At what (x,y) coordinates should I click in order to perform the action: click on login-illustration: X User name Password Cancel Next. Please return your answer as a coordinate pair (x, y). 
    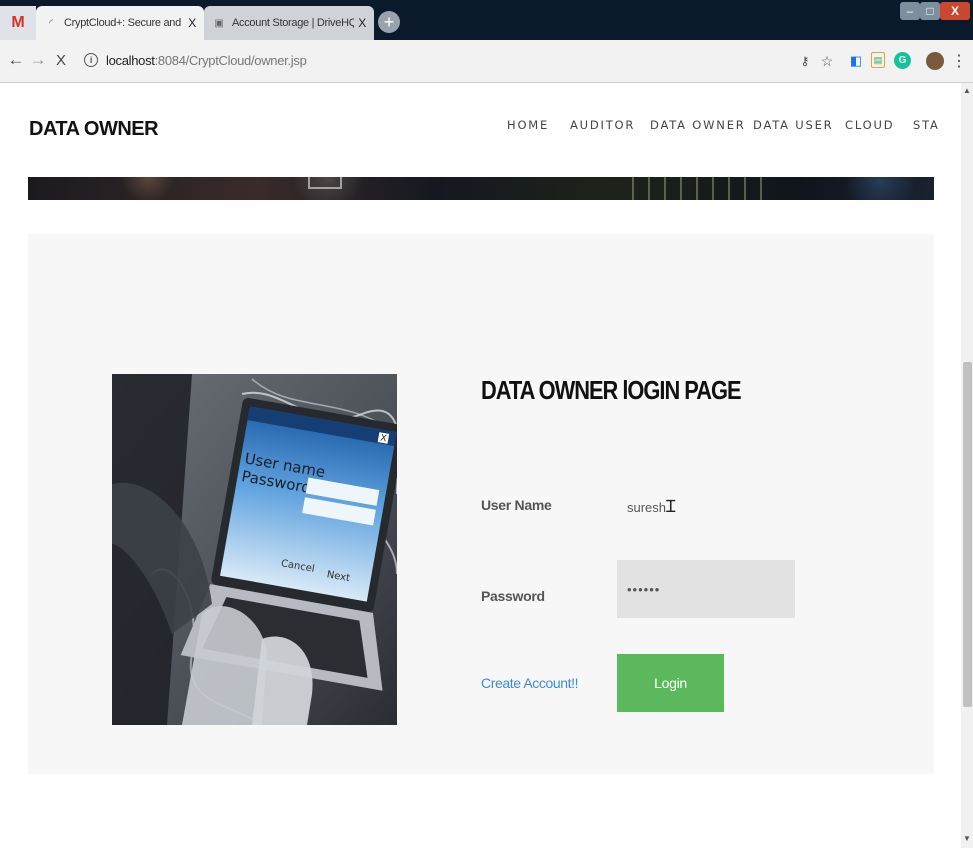
    Looking at the image, I should click on (254, 549).